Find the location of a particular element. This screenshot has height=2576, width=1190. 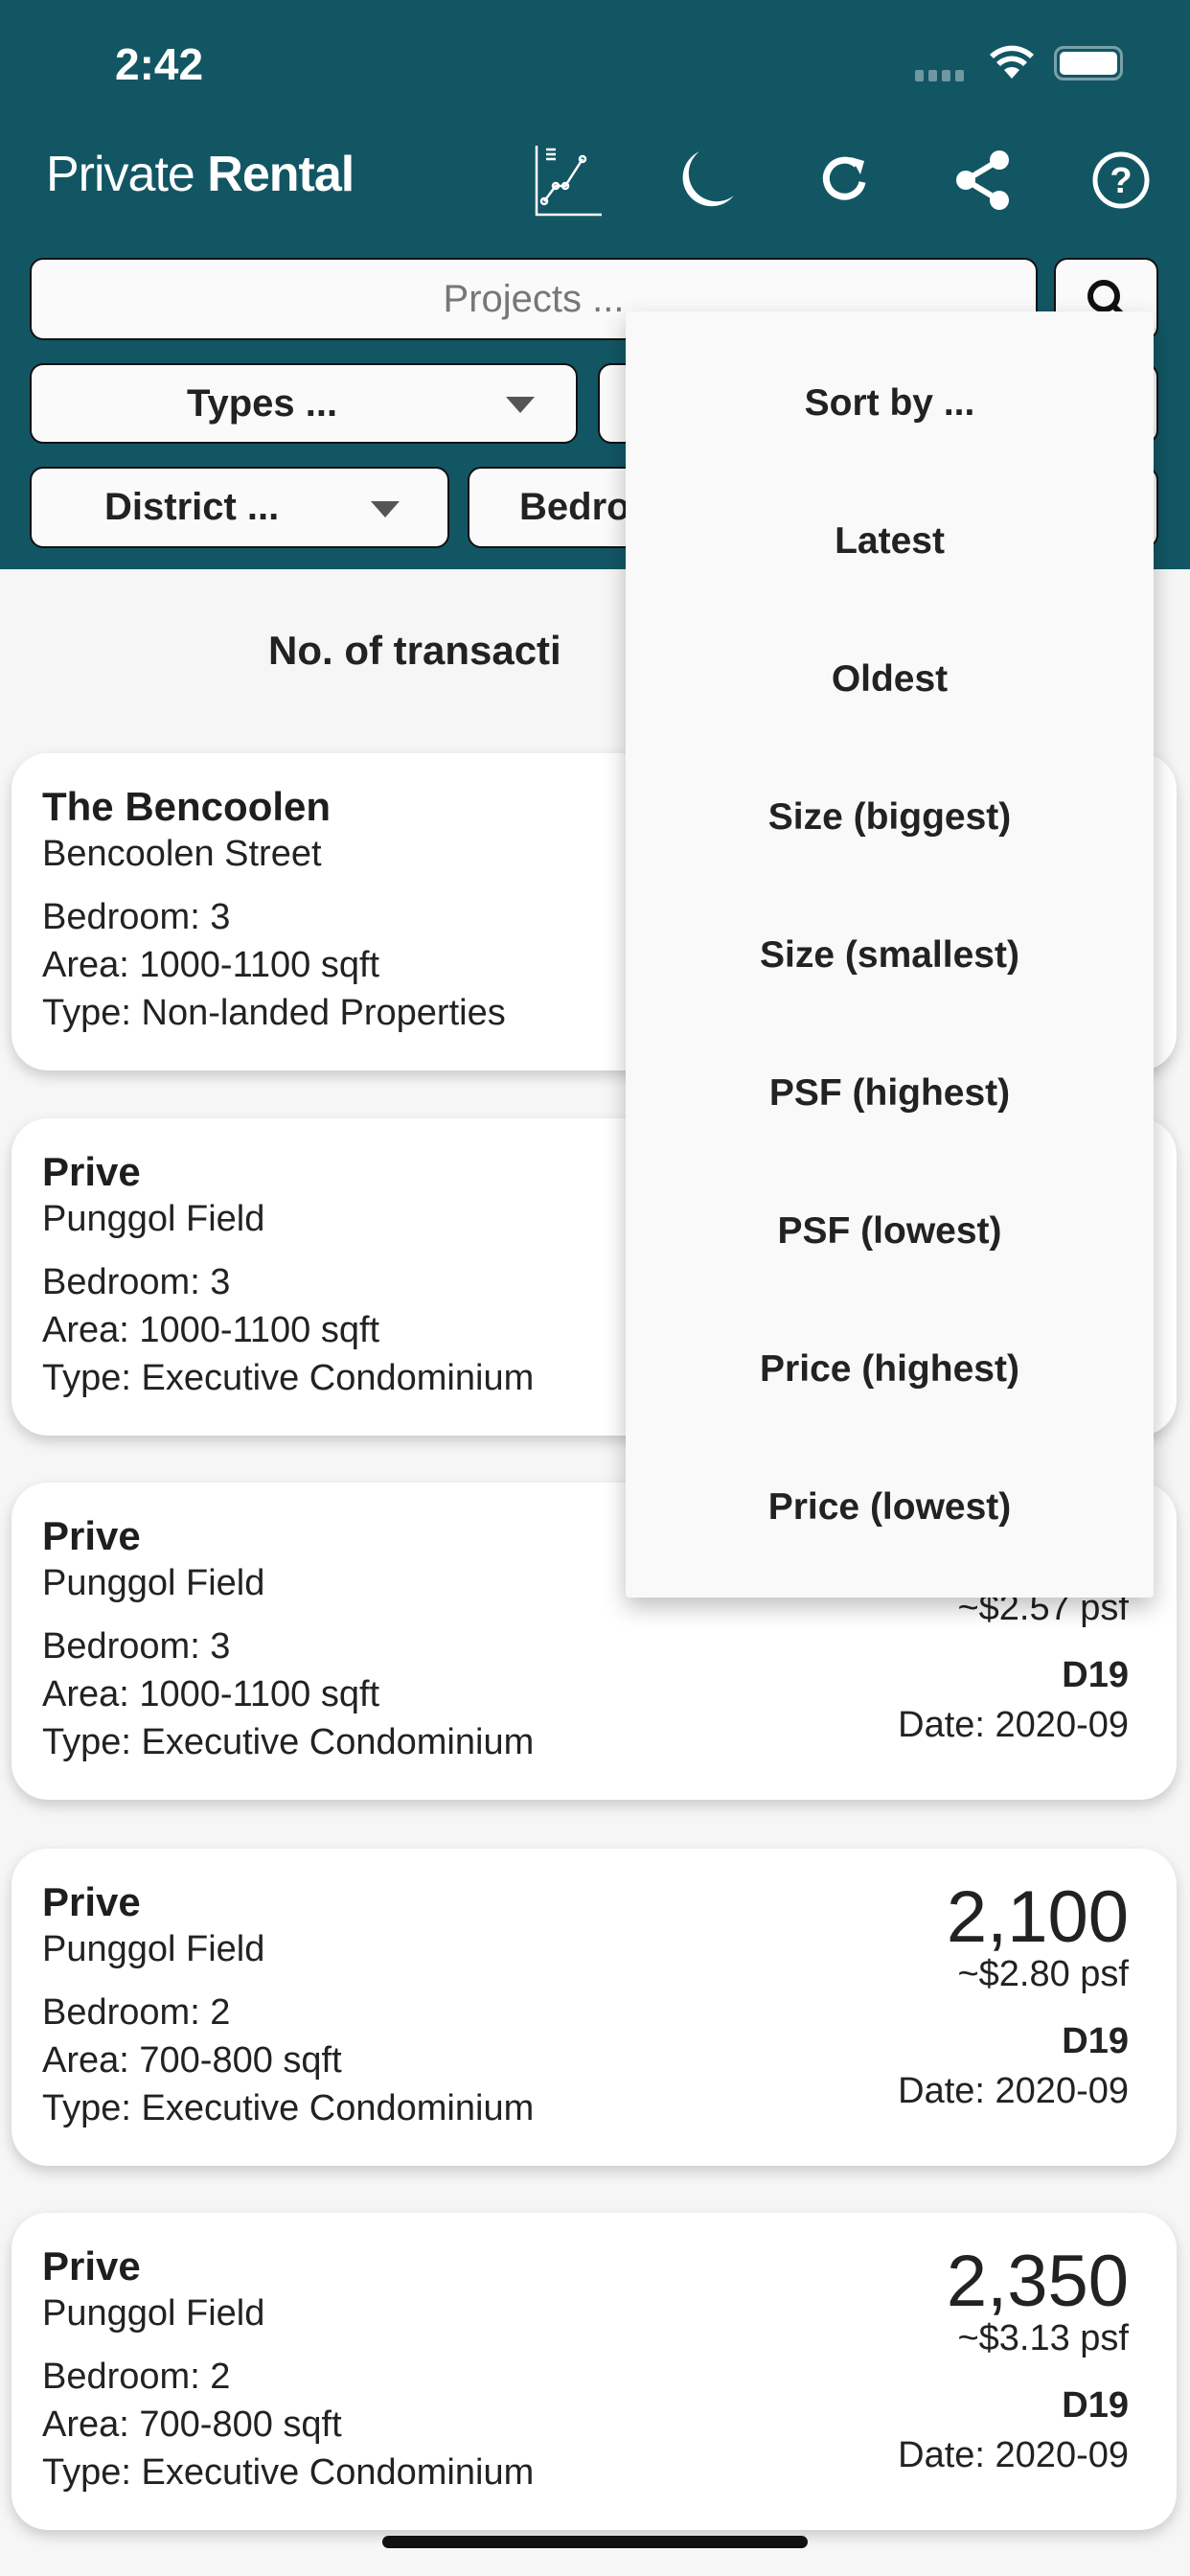

sort-option: PSF (highest) is located at coordinates (890, 1093).